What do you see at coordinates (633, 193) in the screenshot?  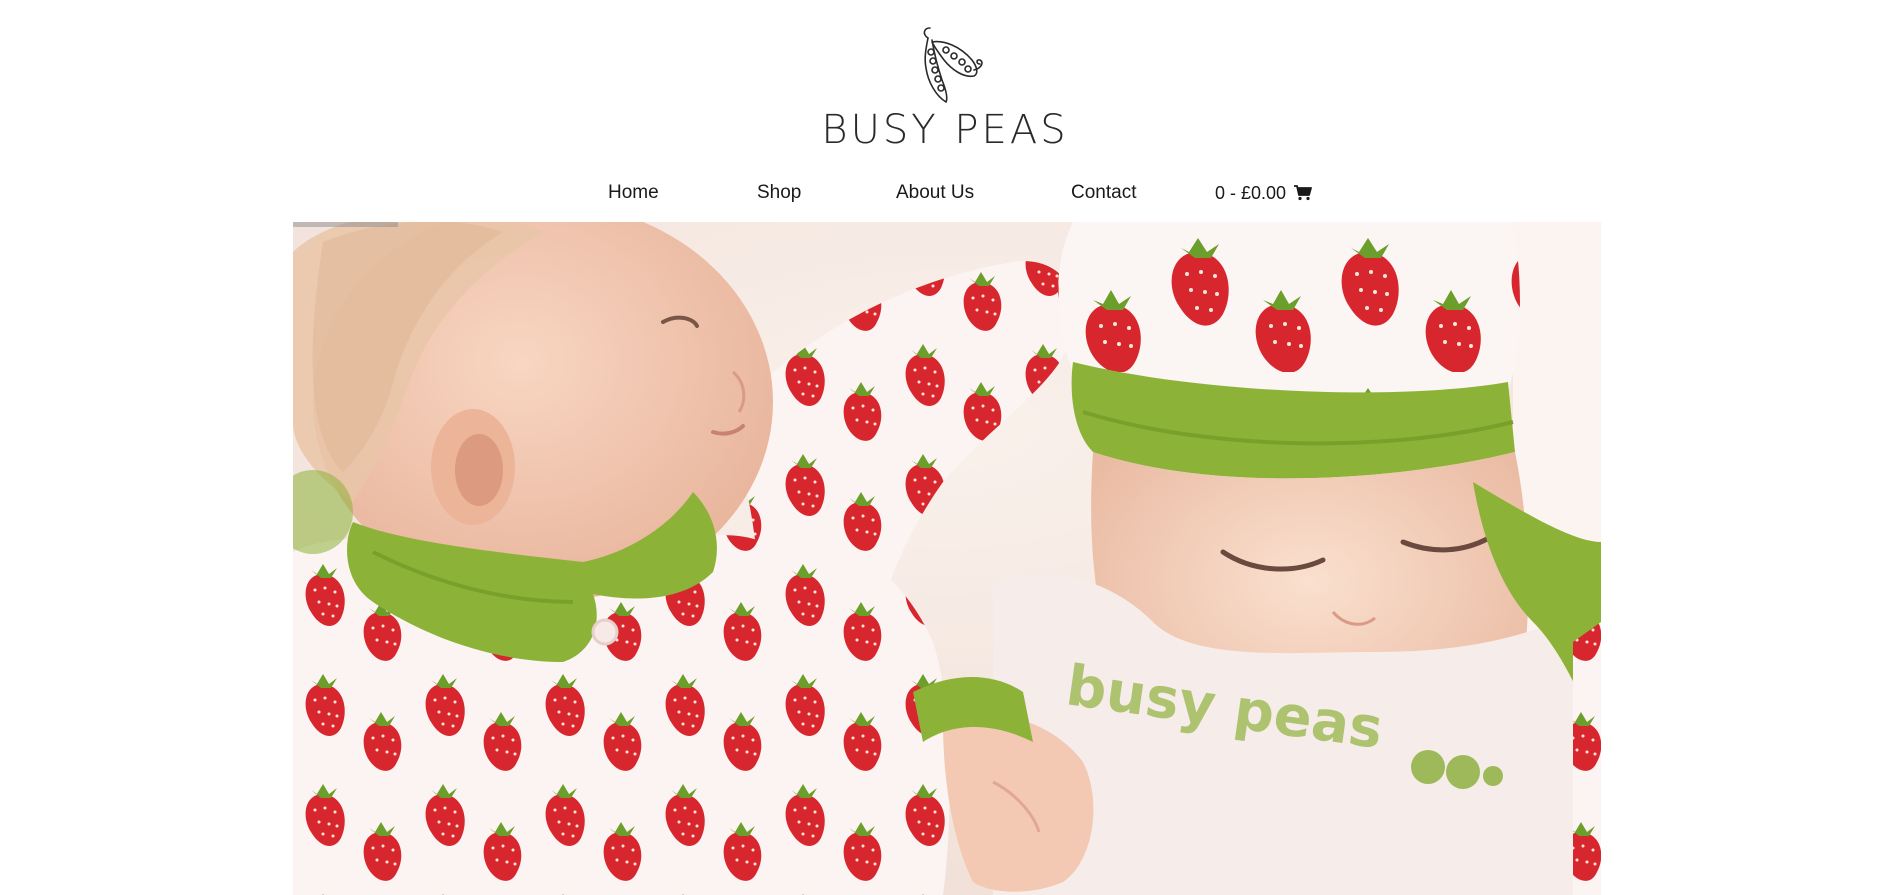 I see `nav-item-home: Home` at bounding box center [633, 193].